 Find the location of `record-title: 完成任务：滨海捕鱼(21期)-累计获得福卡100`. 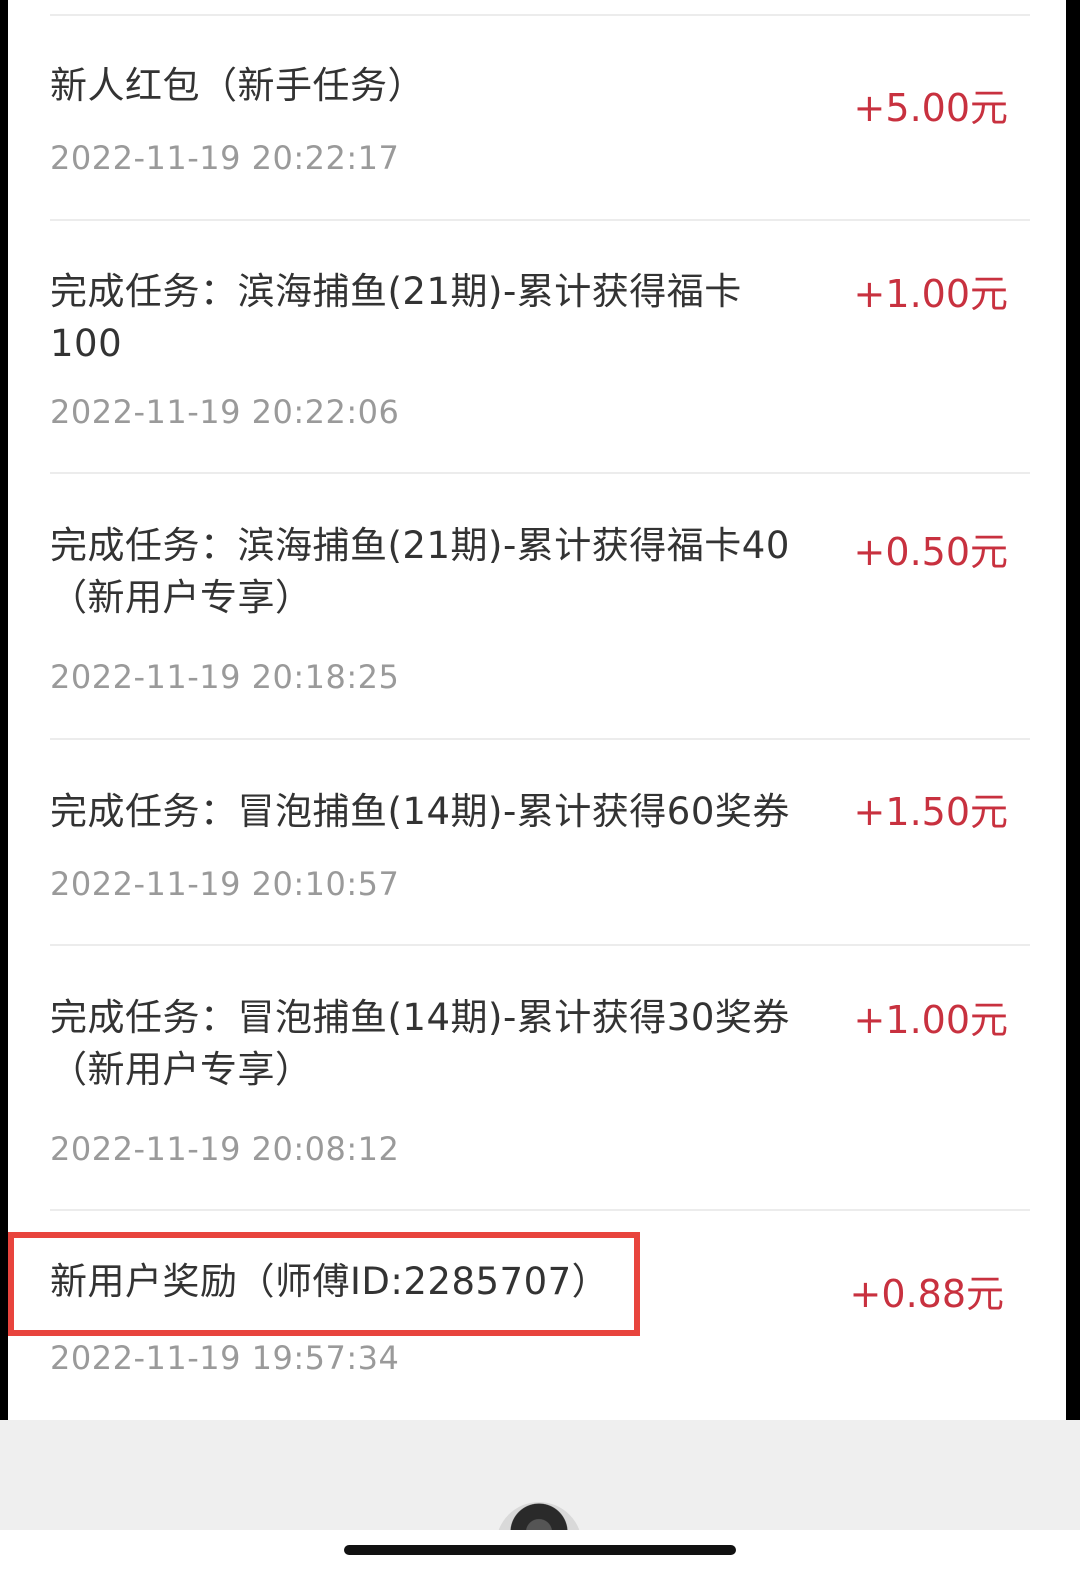

record-title: 完成任务：滨海捕鱼(21期)-累计获得福卡100 is located at coordinates (396, 317).